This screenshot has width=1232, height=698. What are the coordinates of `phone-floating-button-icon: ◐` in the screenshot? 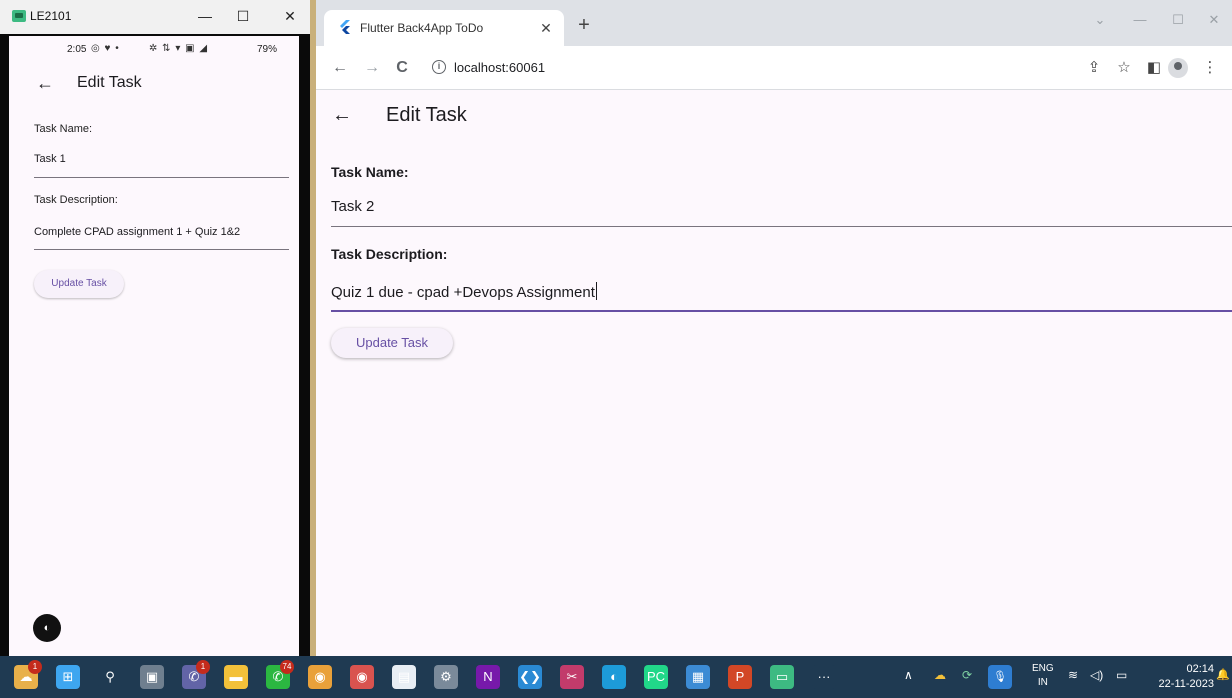 It's located at (47, 628).